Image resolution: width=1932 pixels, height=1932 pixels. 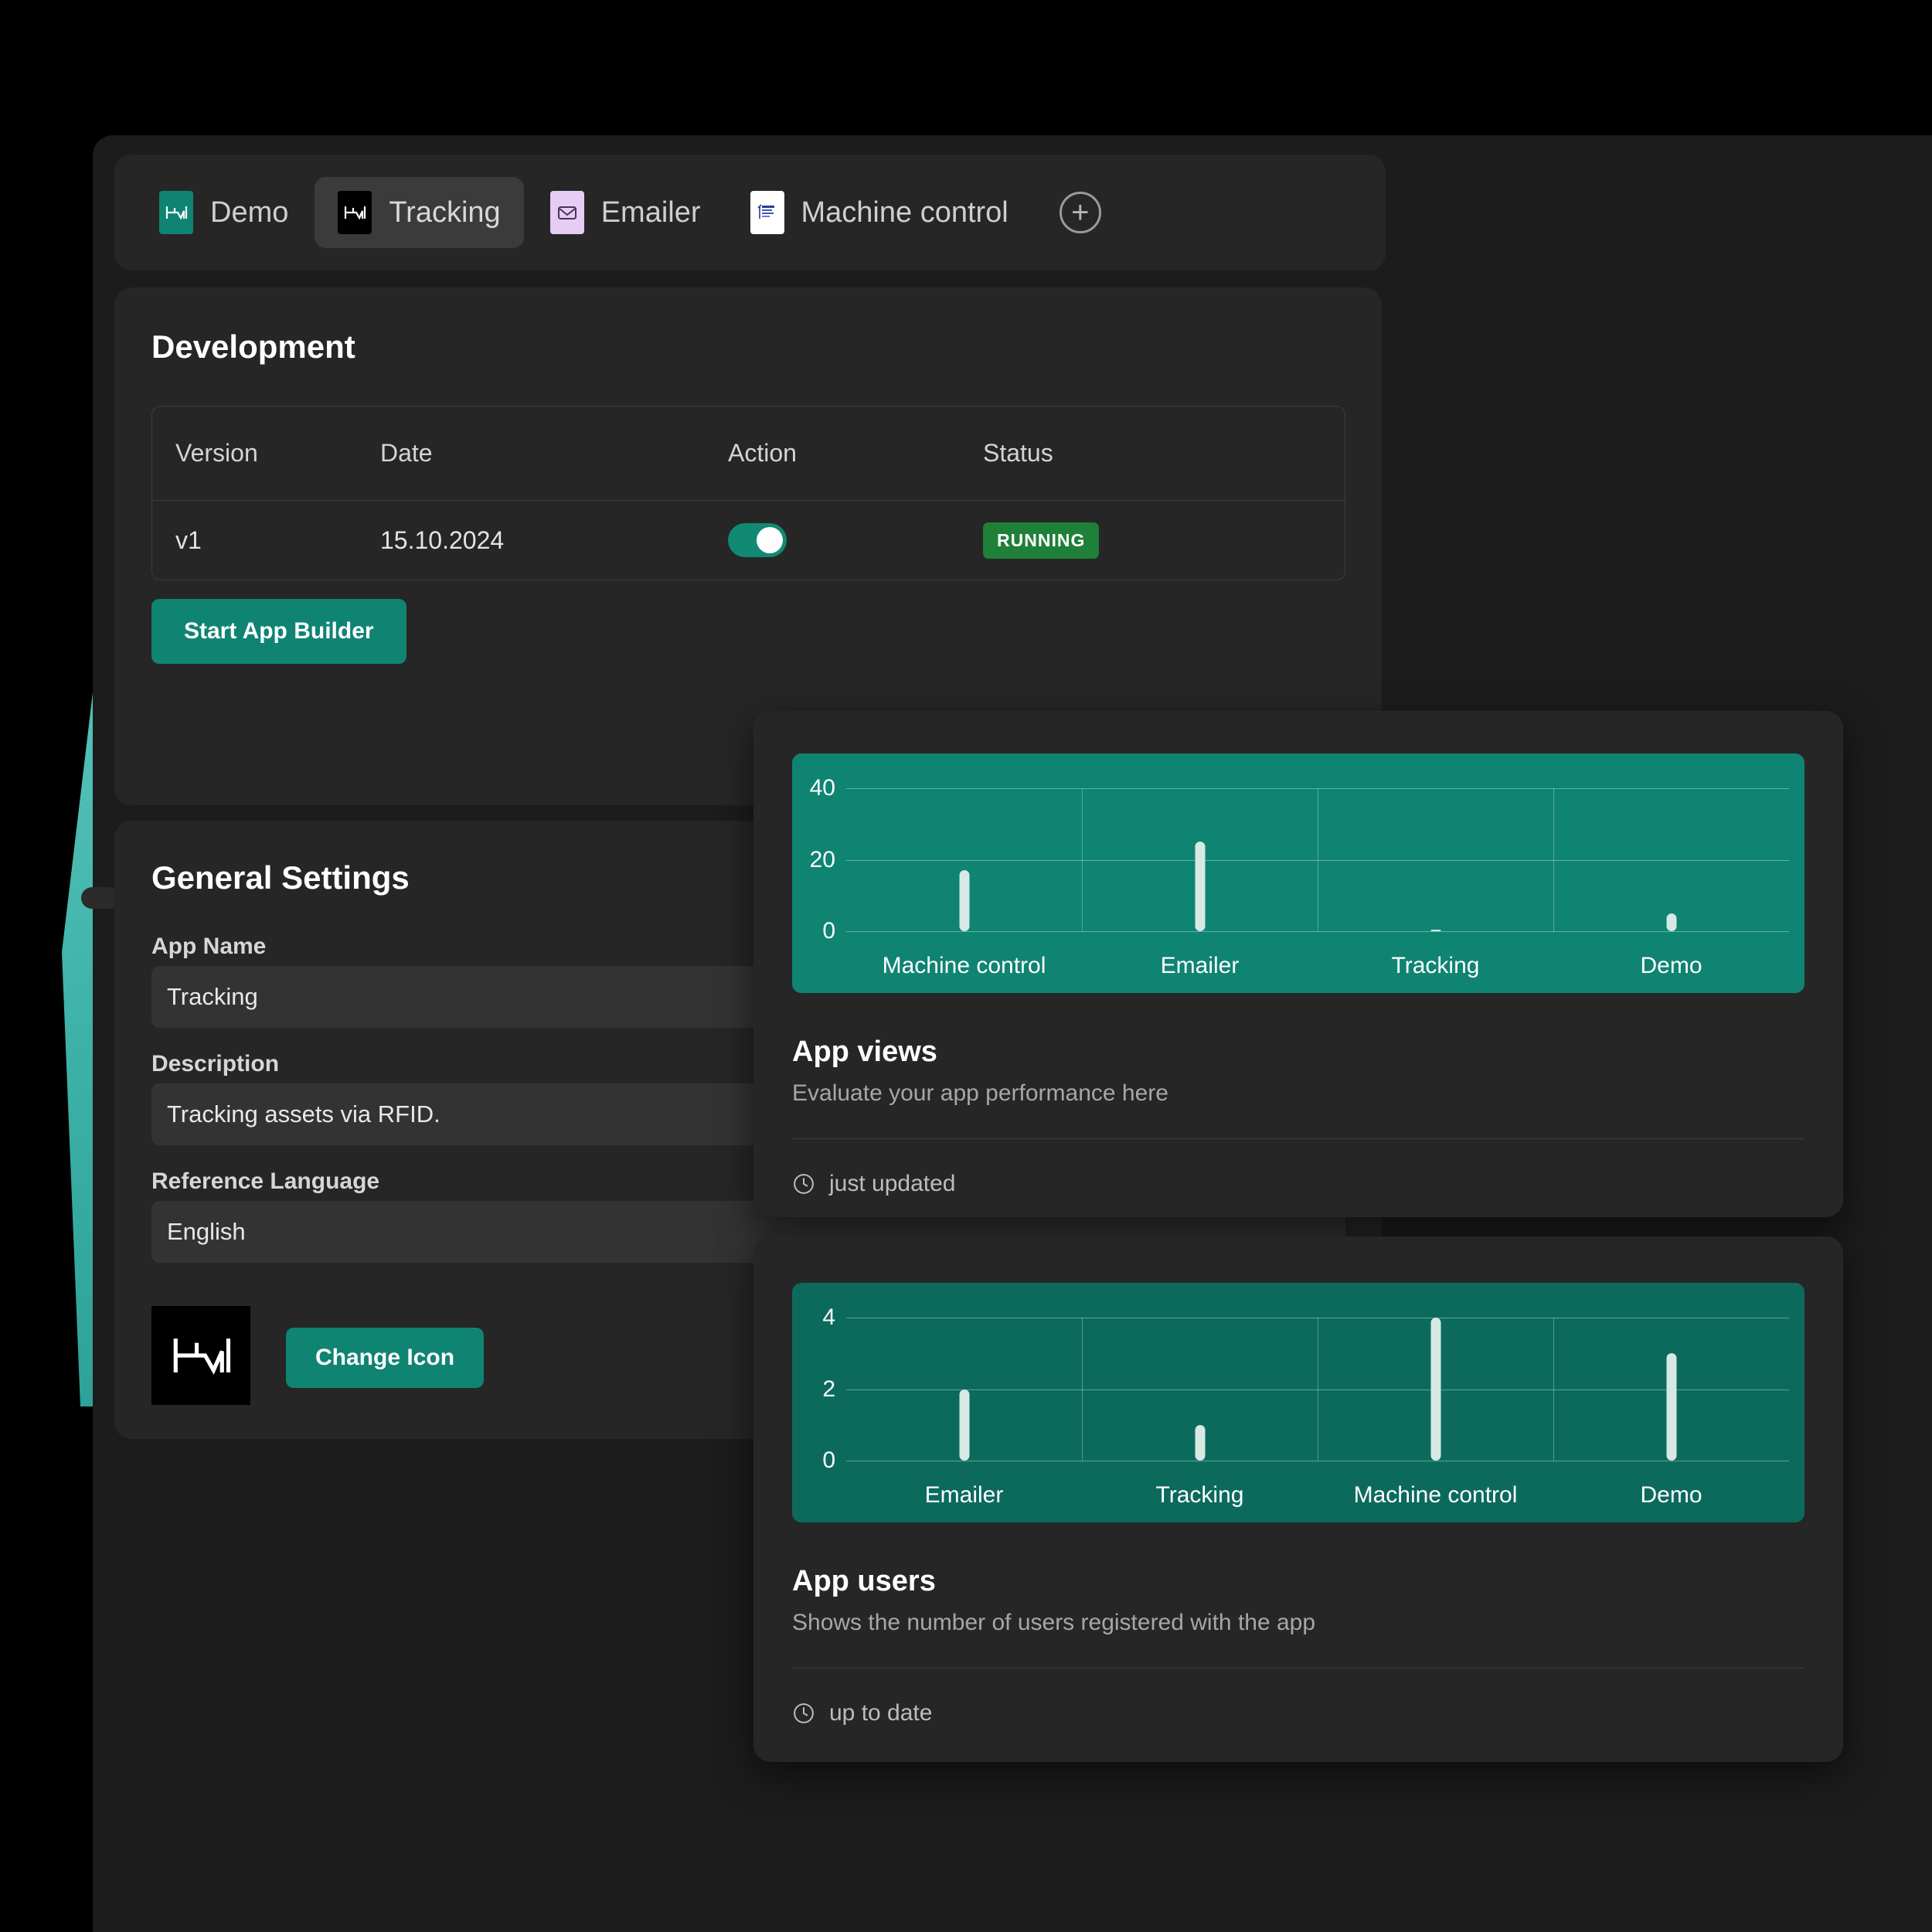 What do you see at coordinates (567, 212) in the screenshot?
I see `envelope-icon` at bounding box center [567, 212].